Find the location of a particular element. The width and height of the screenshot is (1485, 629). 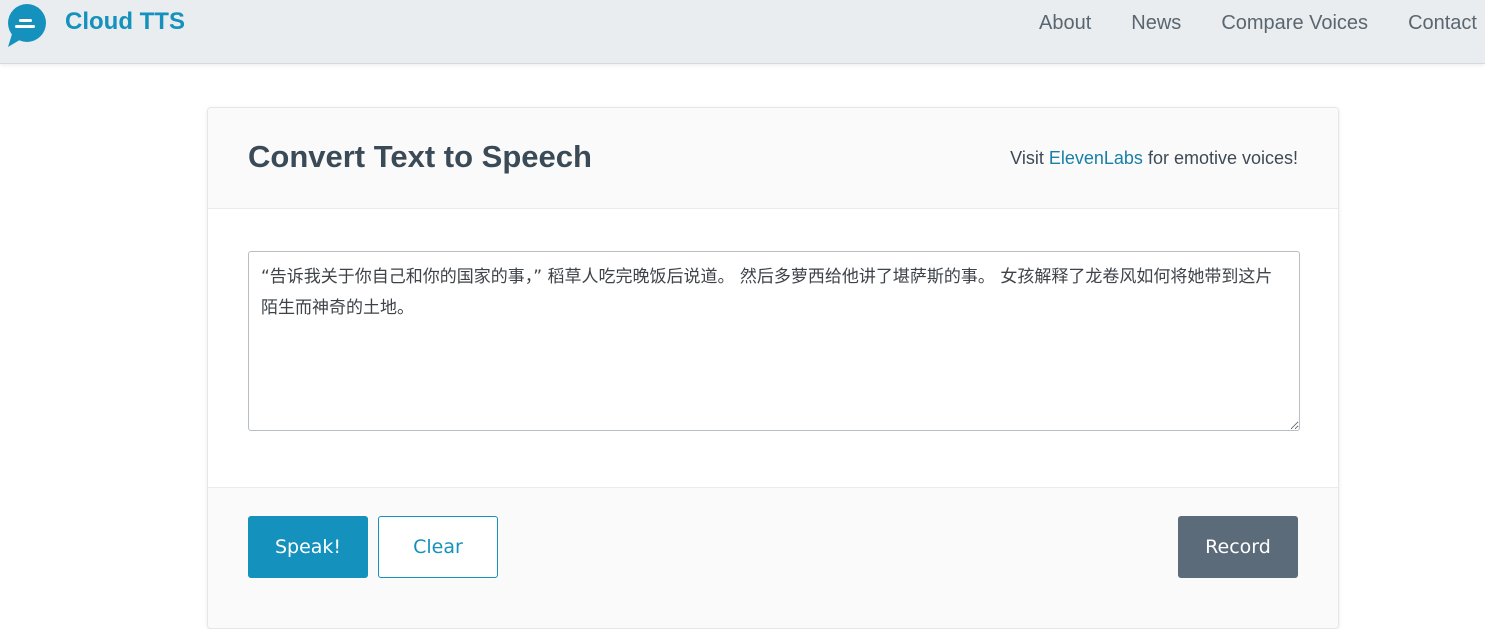

nav-link-contact: Contact is located at coordinates (1442, 23).